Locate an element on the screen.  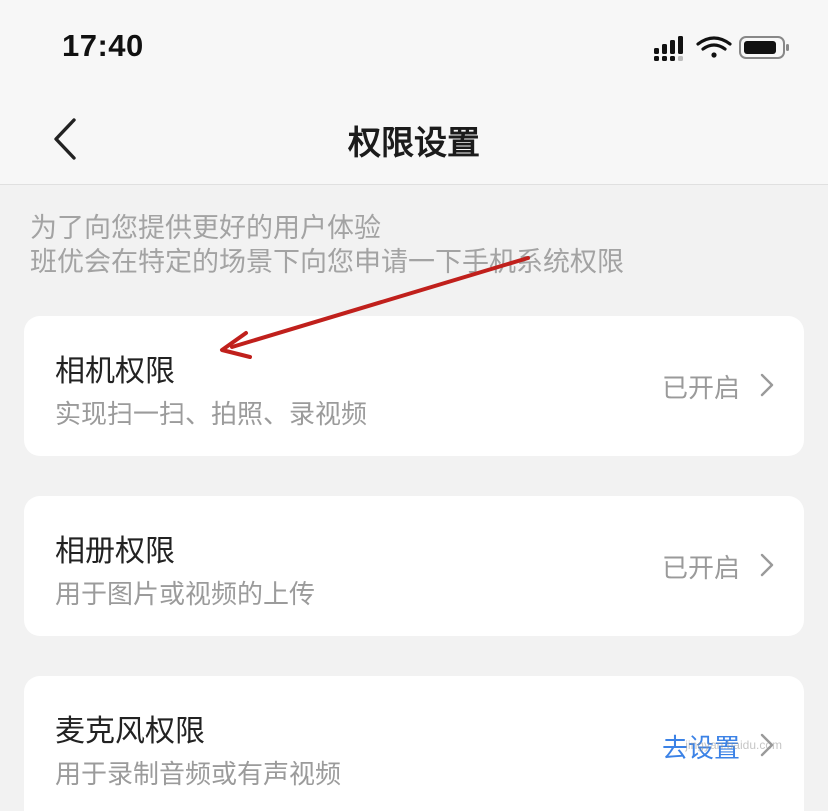
signal-icon is located at coordinates (668, 48).